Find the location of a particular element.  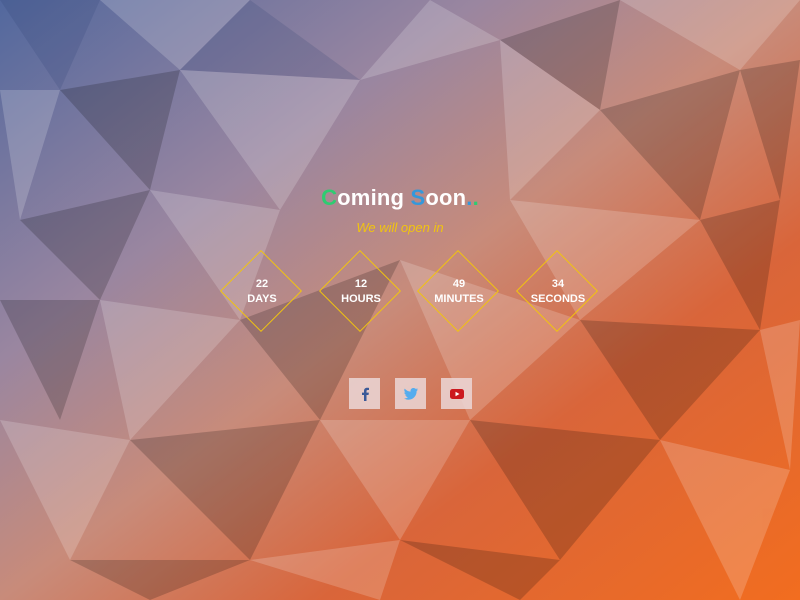

facebook-icon is located at coordinates (365, 394).